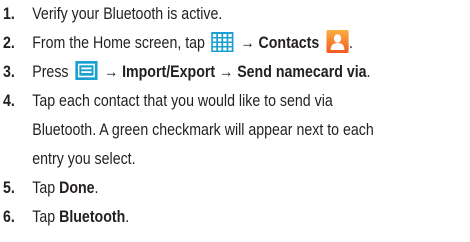  Describe the element at coordinates (50, 72) in the screenshot. I see `step-text: Press` at that location.